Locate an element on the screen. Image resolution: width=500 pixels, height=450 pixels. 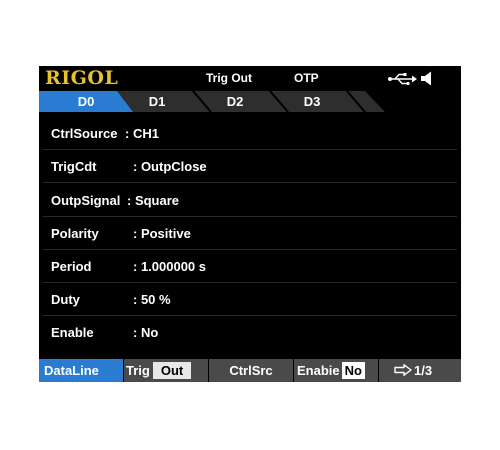
tab-d1: D1 is located at coordinates (157, 101).